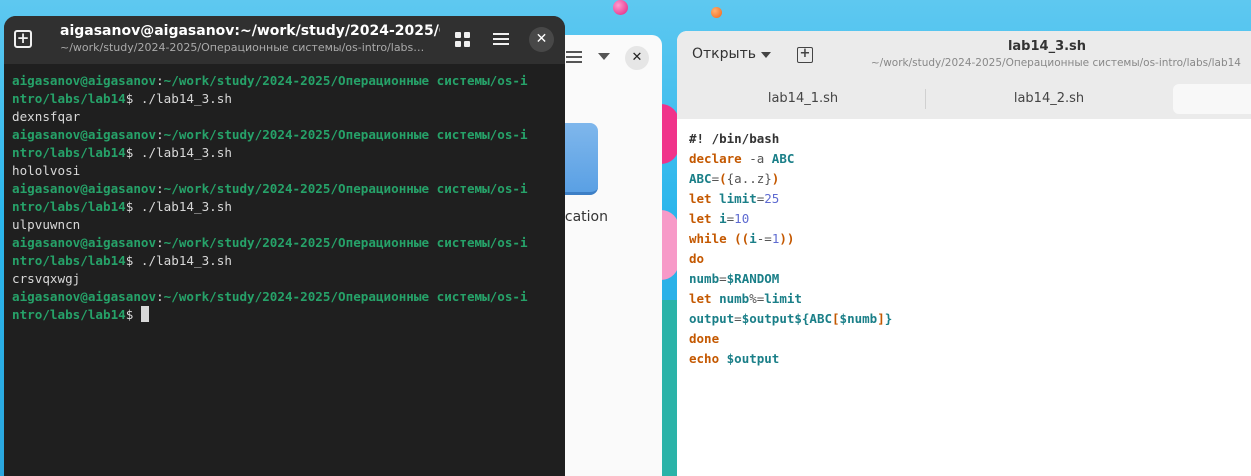  Describe the element at coordinates (605, 255) in the screenshot. I see `file-manager-window: ✕ cation` at that location.